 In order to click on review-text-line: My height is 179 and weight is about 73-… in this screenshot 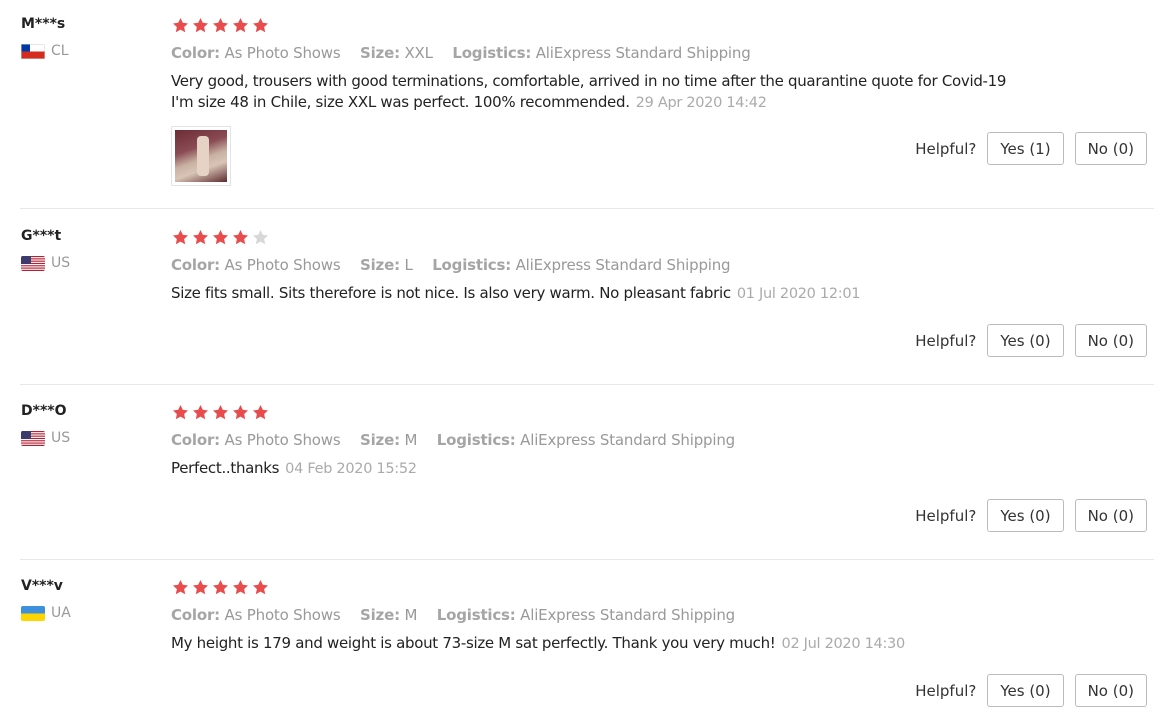, I will do `click(473, 643)`.